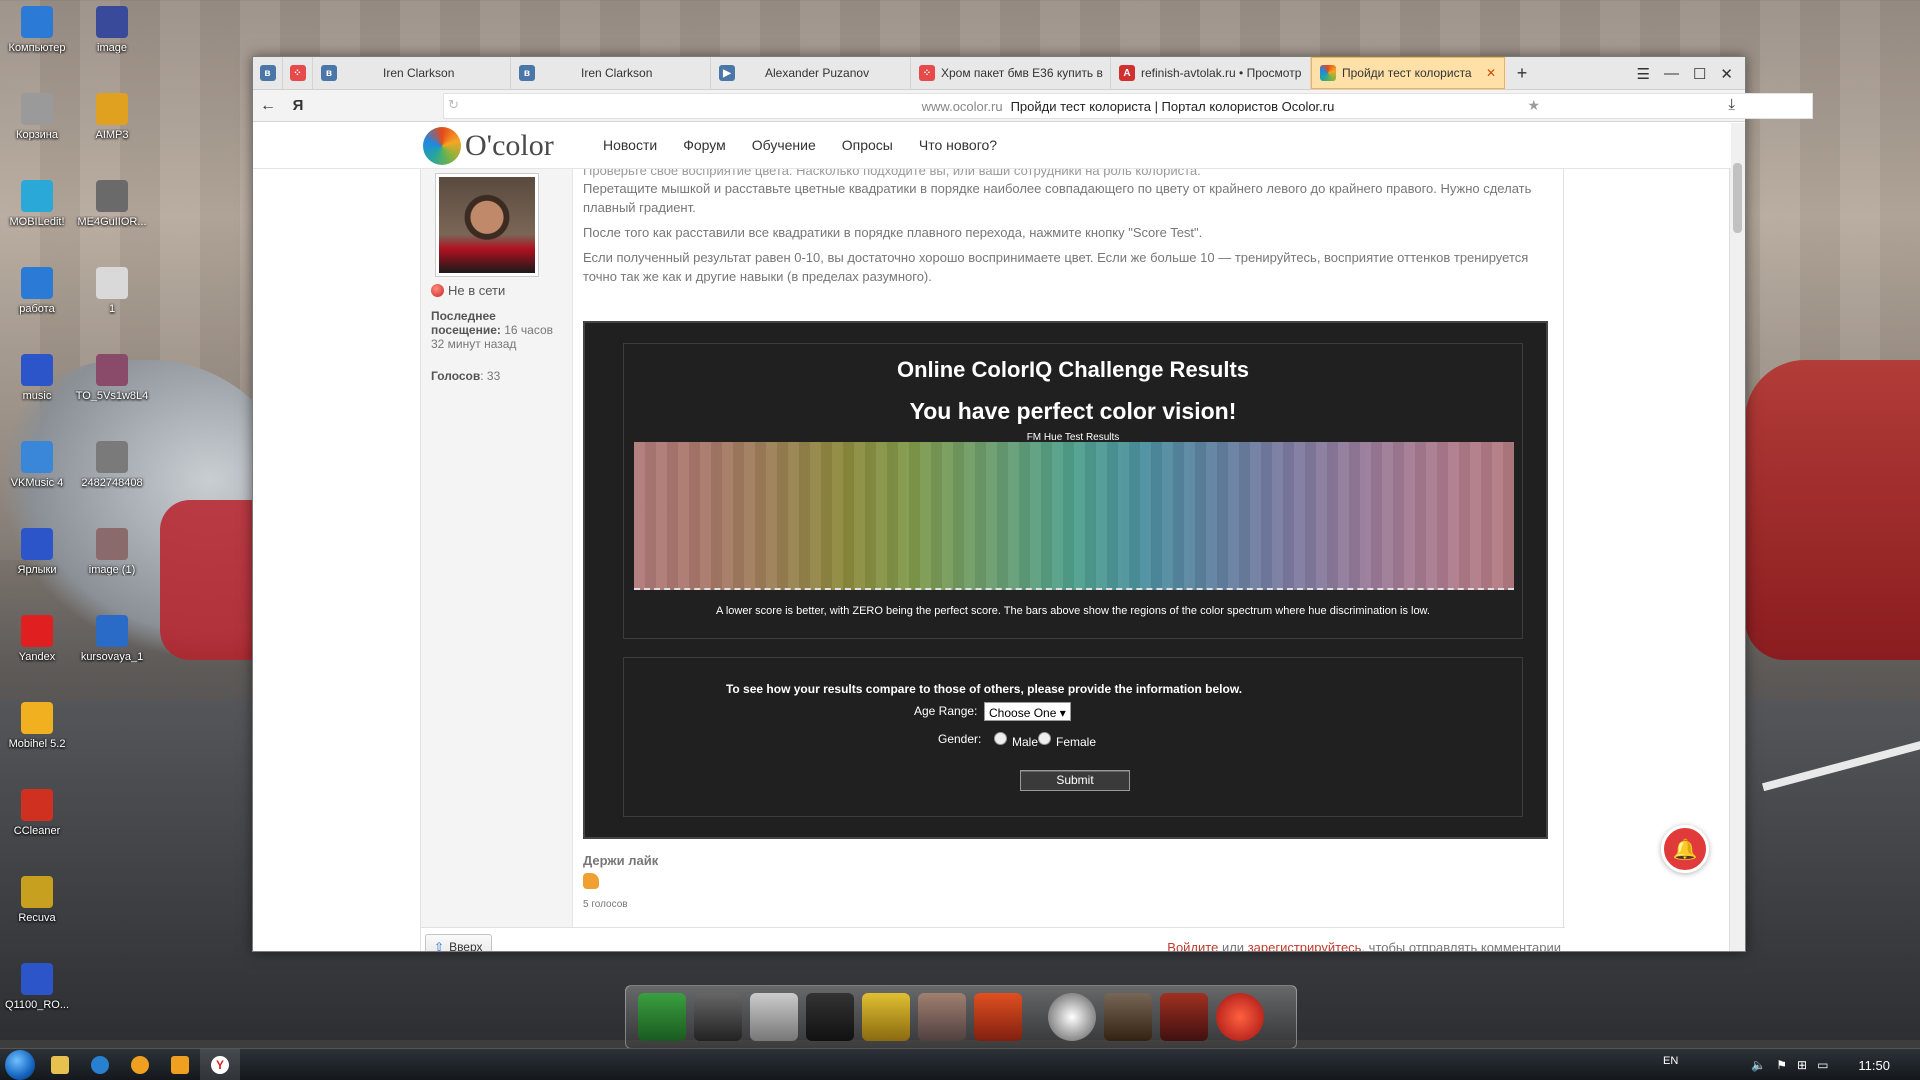 The width and height of the screenshot is (1920, 1080). I want to click on taskbar-media, so click(180, 1064).